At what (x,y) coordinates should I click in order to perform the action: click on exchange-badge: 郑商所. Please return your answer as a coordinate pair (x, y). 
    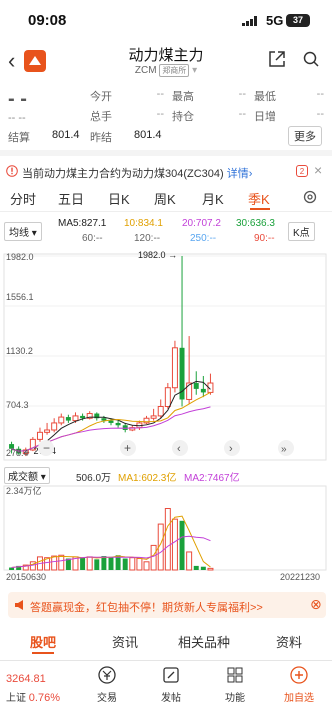
    Looking at the image, I should click on (174, 70).